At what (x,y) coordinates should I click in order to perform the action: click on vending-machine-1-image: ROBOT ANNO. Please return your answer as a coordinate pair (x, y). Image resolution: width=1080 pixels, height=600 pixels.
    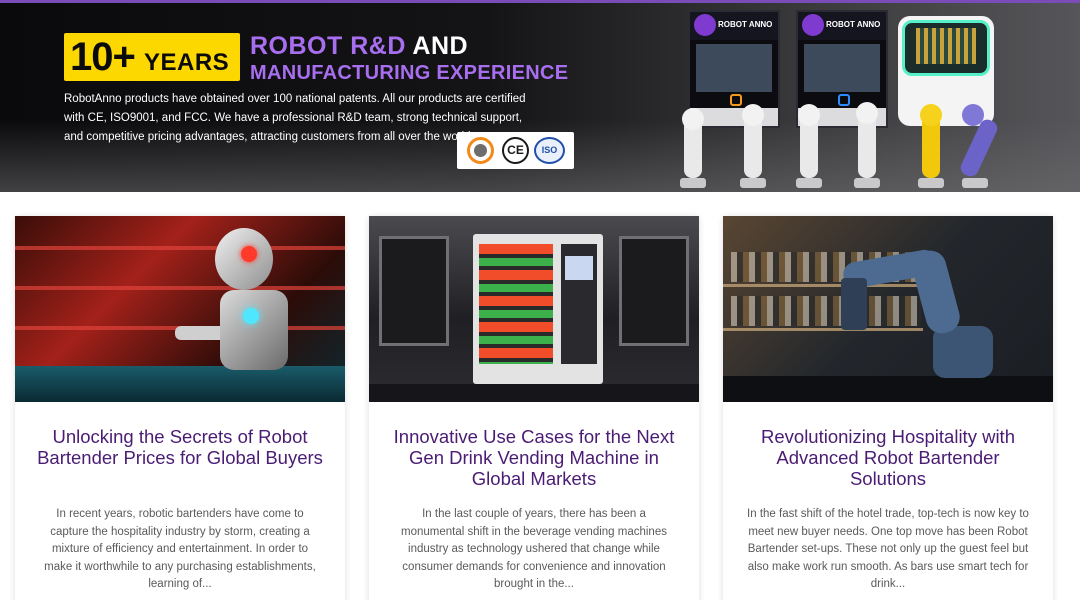
    Looking at the image, I should click on (734, 69).